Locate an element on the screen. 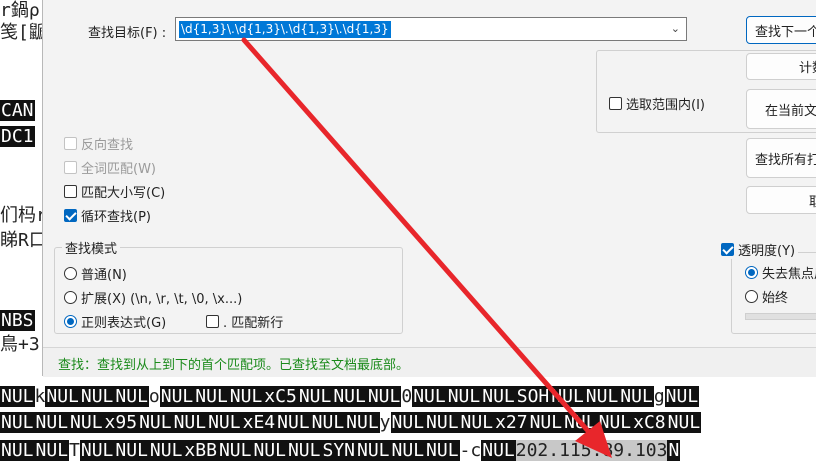 The height and width of the screenshot is (474, 816). status-text: 查找：查找到从上到下的首个匹配项。已查找至文档最底部。 is located at coordinates (234, 365).